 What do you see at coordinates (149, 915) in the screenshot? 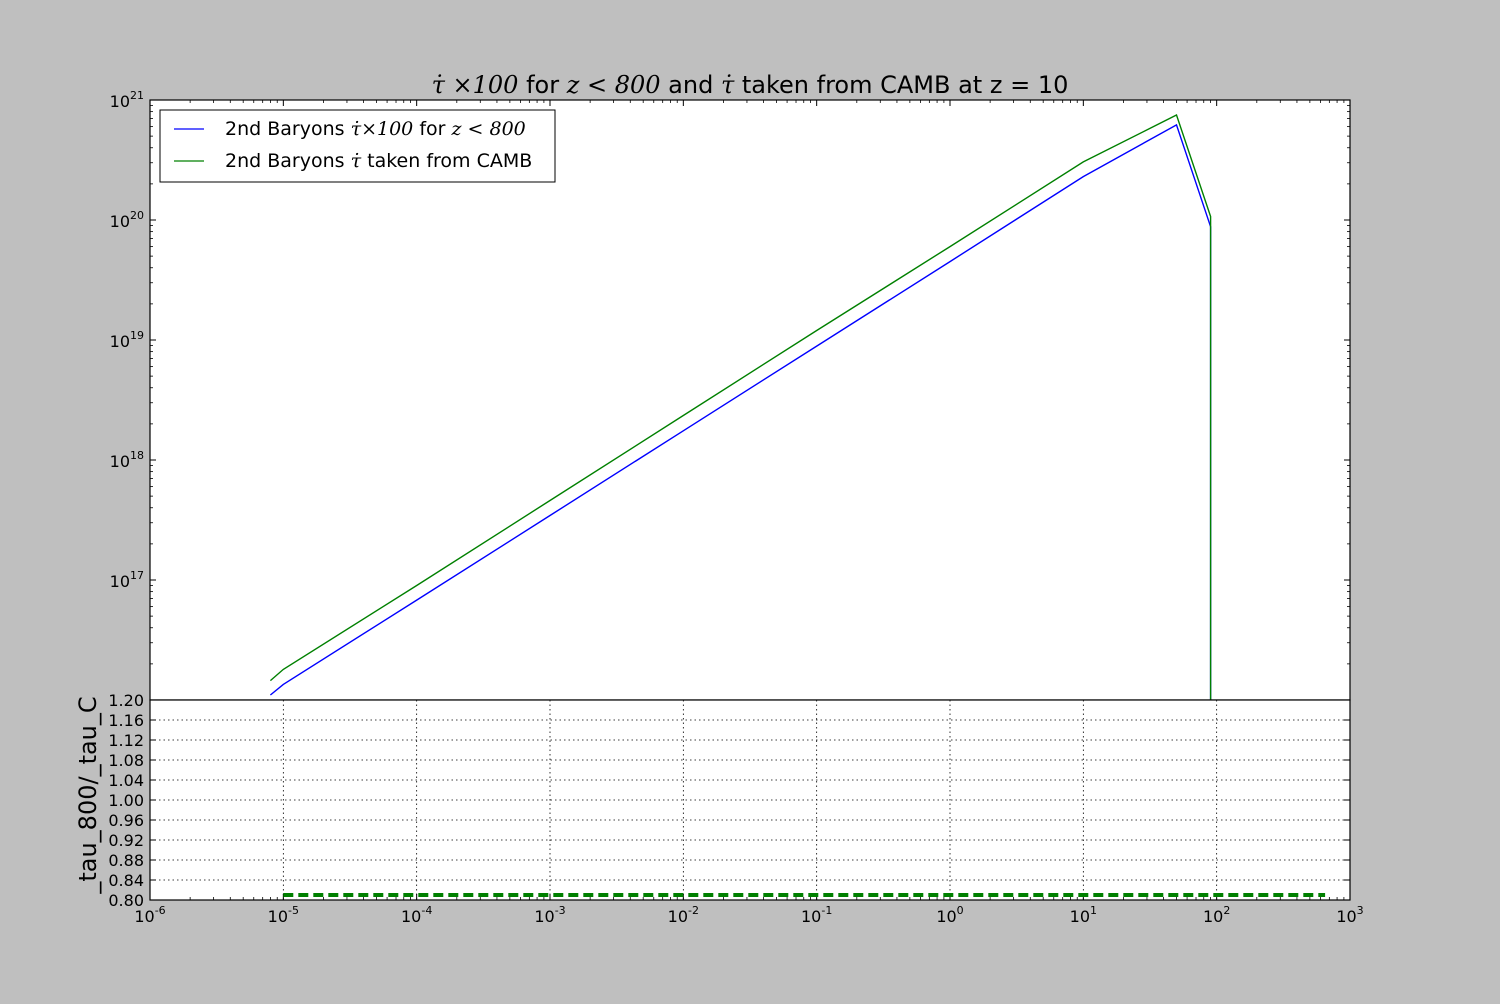
I see `bottom-x-tick-label-0: 10-6` at bounding box center [149, 915].